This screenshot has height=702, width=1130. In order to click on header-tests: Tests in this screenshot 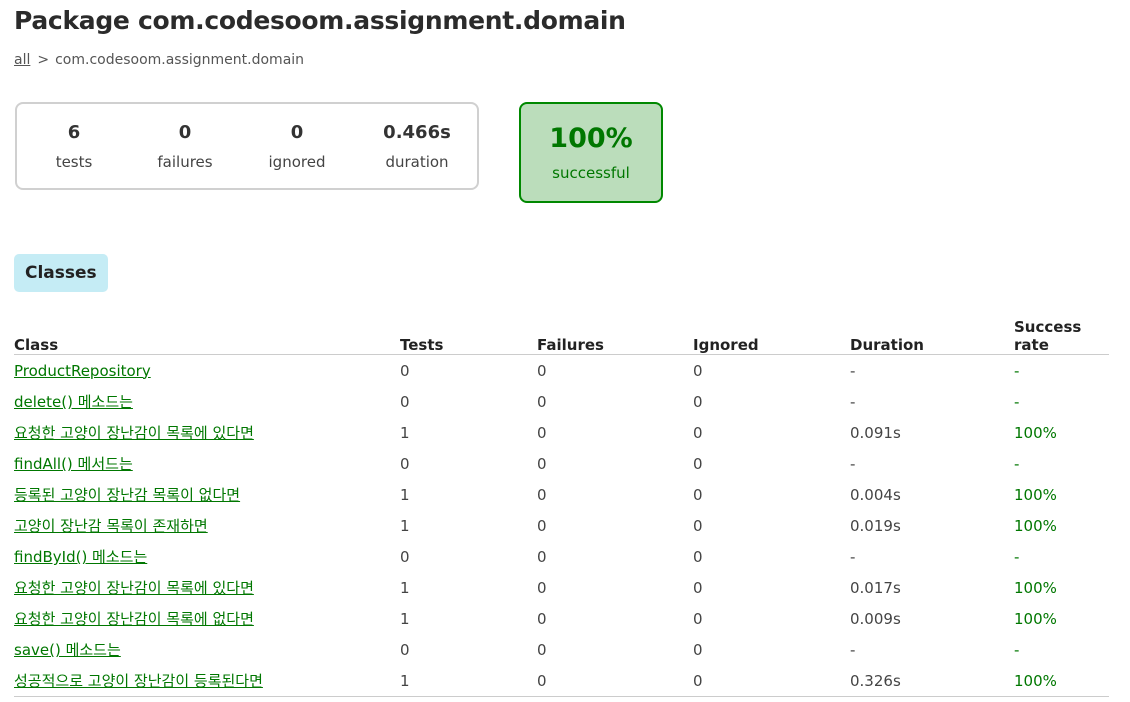, I will do `click(468, 336)`.